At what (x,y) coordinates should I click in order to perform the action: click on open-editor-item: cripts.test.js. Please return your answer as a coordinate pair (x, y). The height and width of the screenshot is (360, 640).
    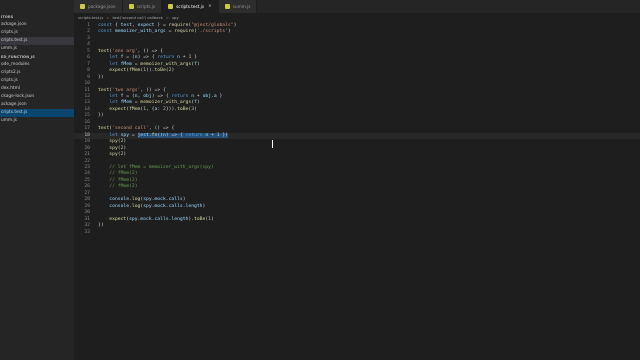
    Looking at the image, I should click on (37, 41).